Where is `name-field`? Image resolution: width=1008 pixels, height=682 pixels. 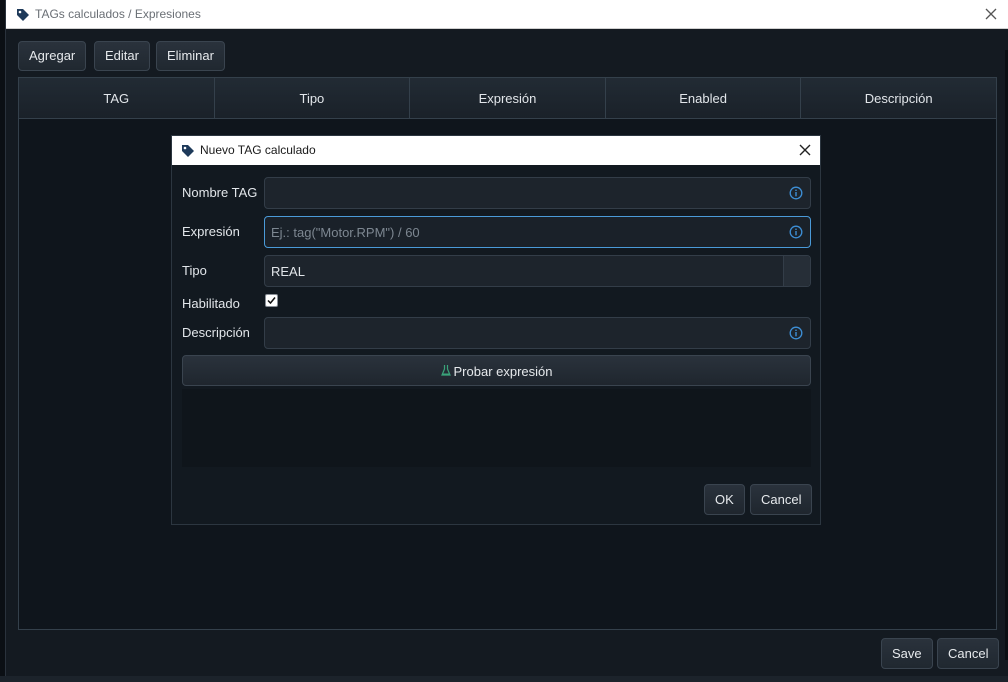
name-field is located at coordinates (537, 193).